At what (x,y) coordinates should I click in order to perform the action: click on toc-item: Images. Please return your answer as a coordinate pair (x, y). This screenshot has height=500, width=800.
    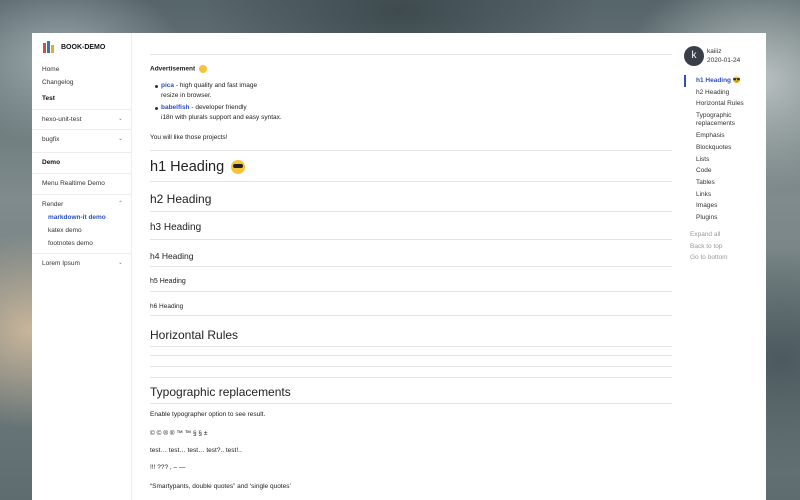
    Looking at the image, I should click on (714, 206).